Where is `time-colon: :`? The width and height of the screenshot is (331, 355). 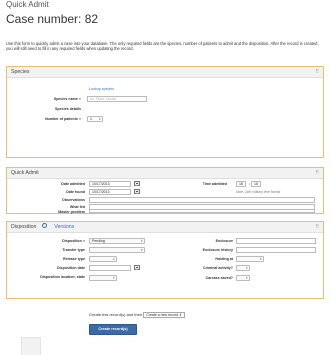 time-colon: : is located at coordinates (249, 184).